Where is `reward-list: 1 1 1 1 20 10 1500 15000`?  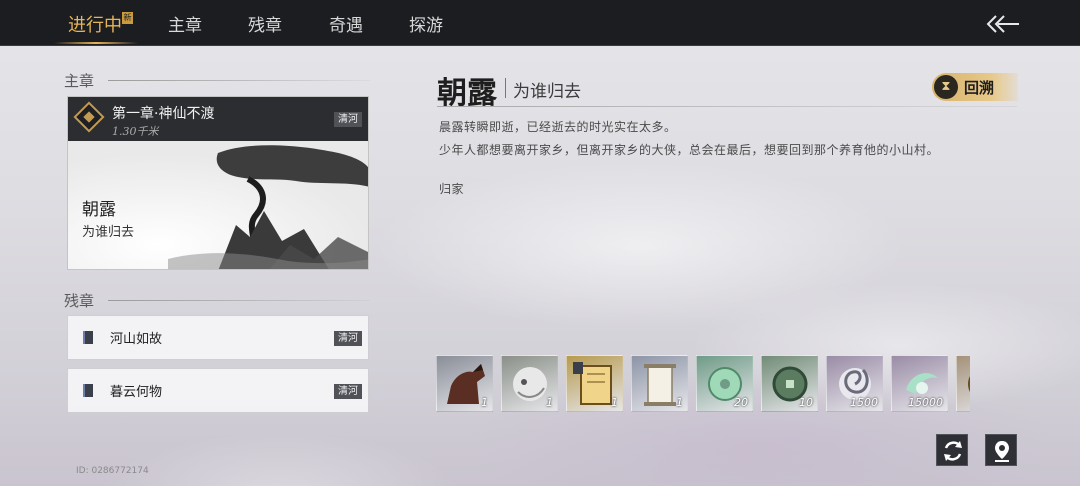 reward-list: 1 1 1 1 20 10 1500 15000 is located at coordinates (703, 384).